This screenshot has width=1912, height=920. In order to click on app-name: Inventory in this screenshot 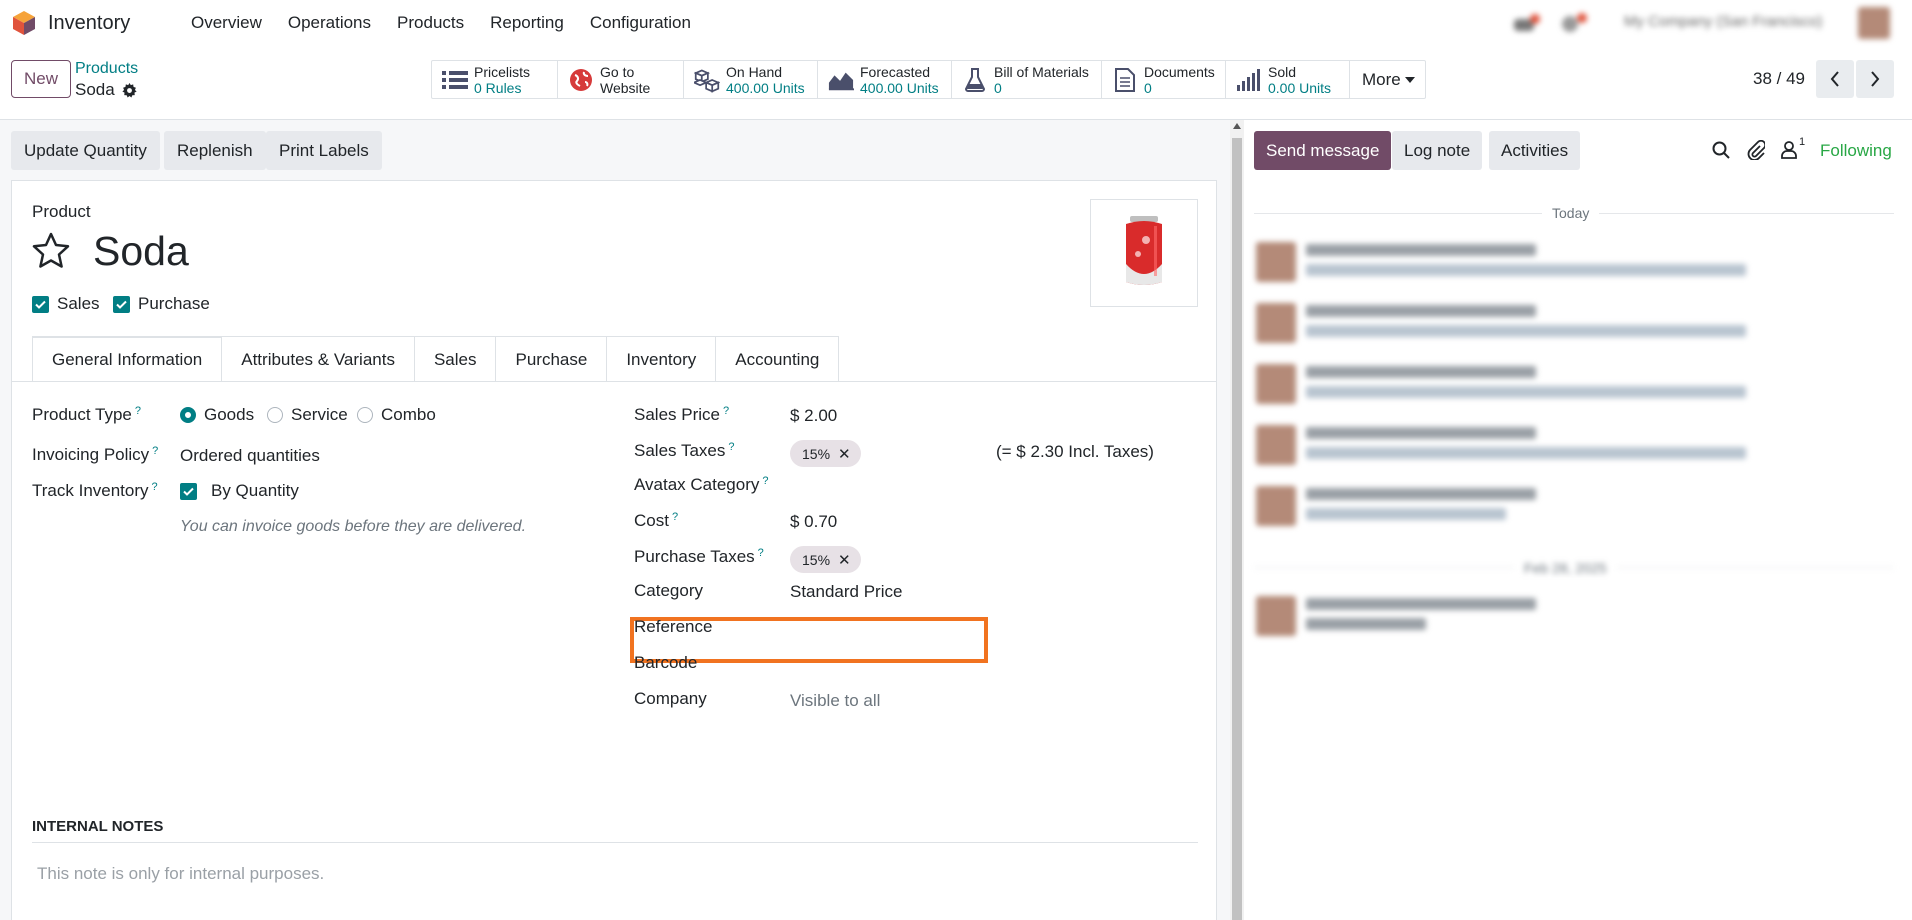, I will do `click(89, 23)`.